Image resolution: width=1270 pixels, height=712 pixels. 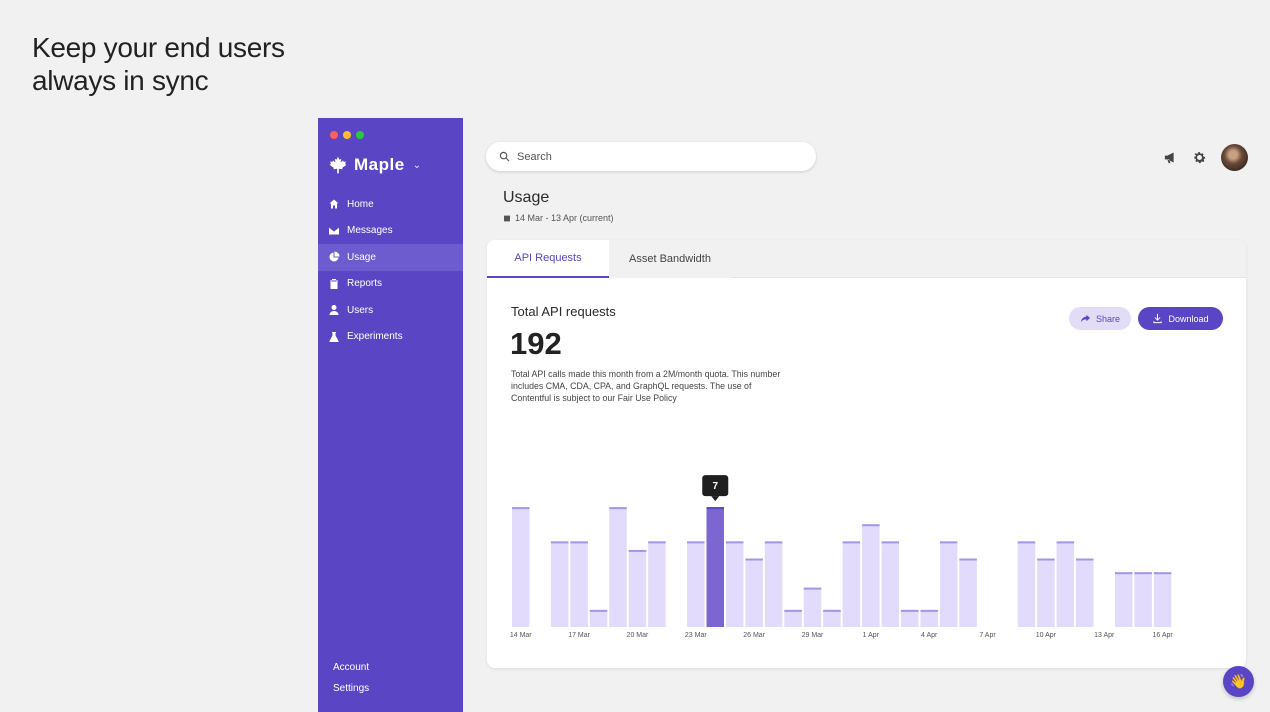 What do you see at coordinates (390, 257) in the screenshot?
I see `sidebar-item-usage: Usage` at bounding box center [390, 257].